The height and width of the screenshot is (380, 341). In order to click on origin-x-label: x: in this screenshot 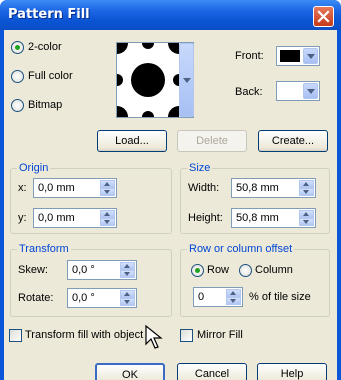, I will do `click(22, 188)`.